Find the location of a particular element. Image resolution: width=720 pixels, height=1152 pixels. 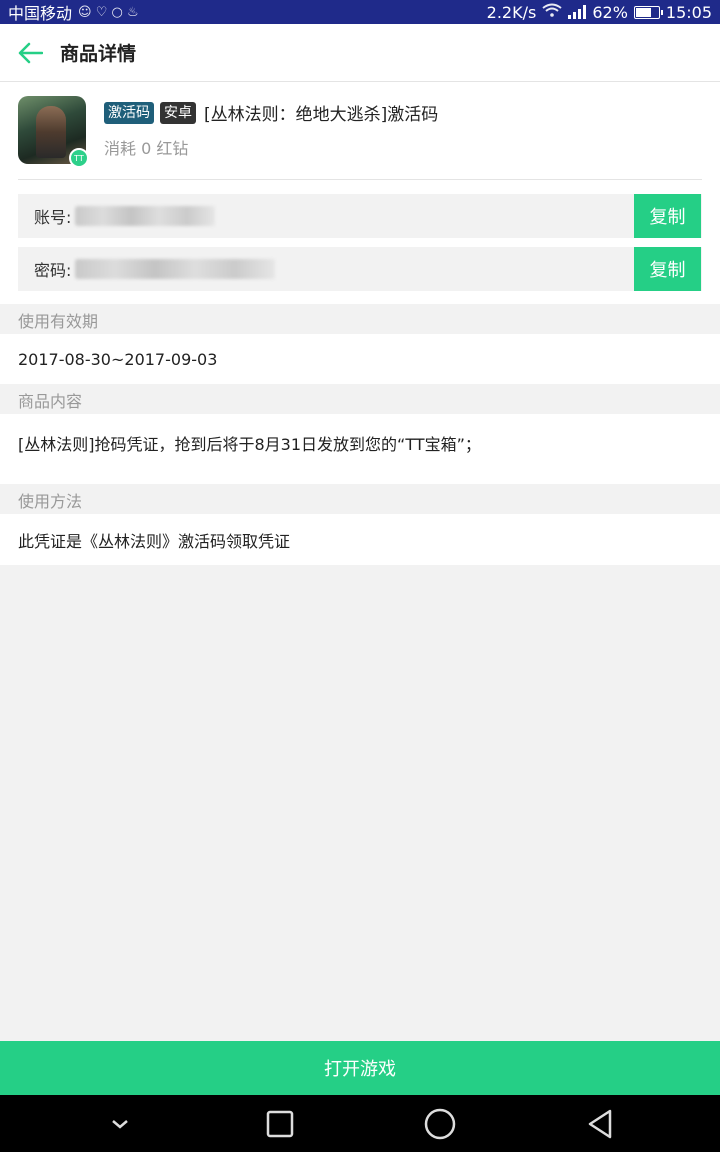

back-button is located at coordinates (30, 53).